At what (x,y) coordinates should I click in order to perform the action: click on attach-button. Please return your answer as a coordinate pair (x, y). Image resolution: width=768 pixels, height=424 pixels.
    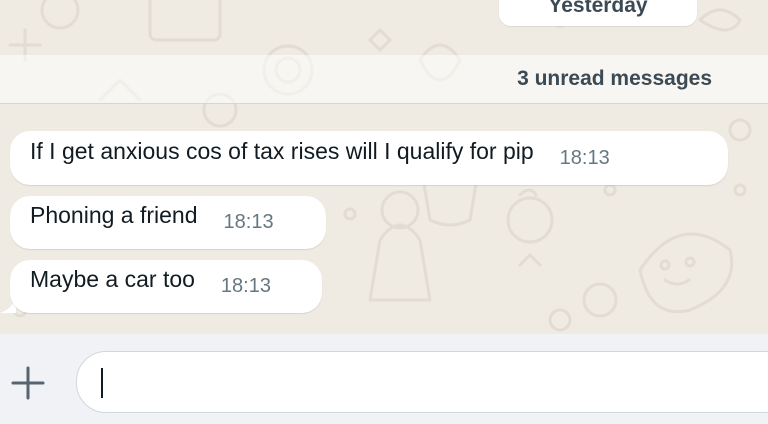
    Looking at the image, I should click on (28, 383).